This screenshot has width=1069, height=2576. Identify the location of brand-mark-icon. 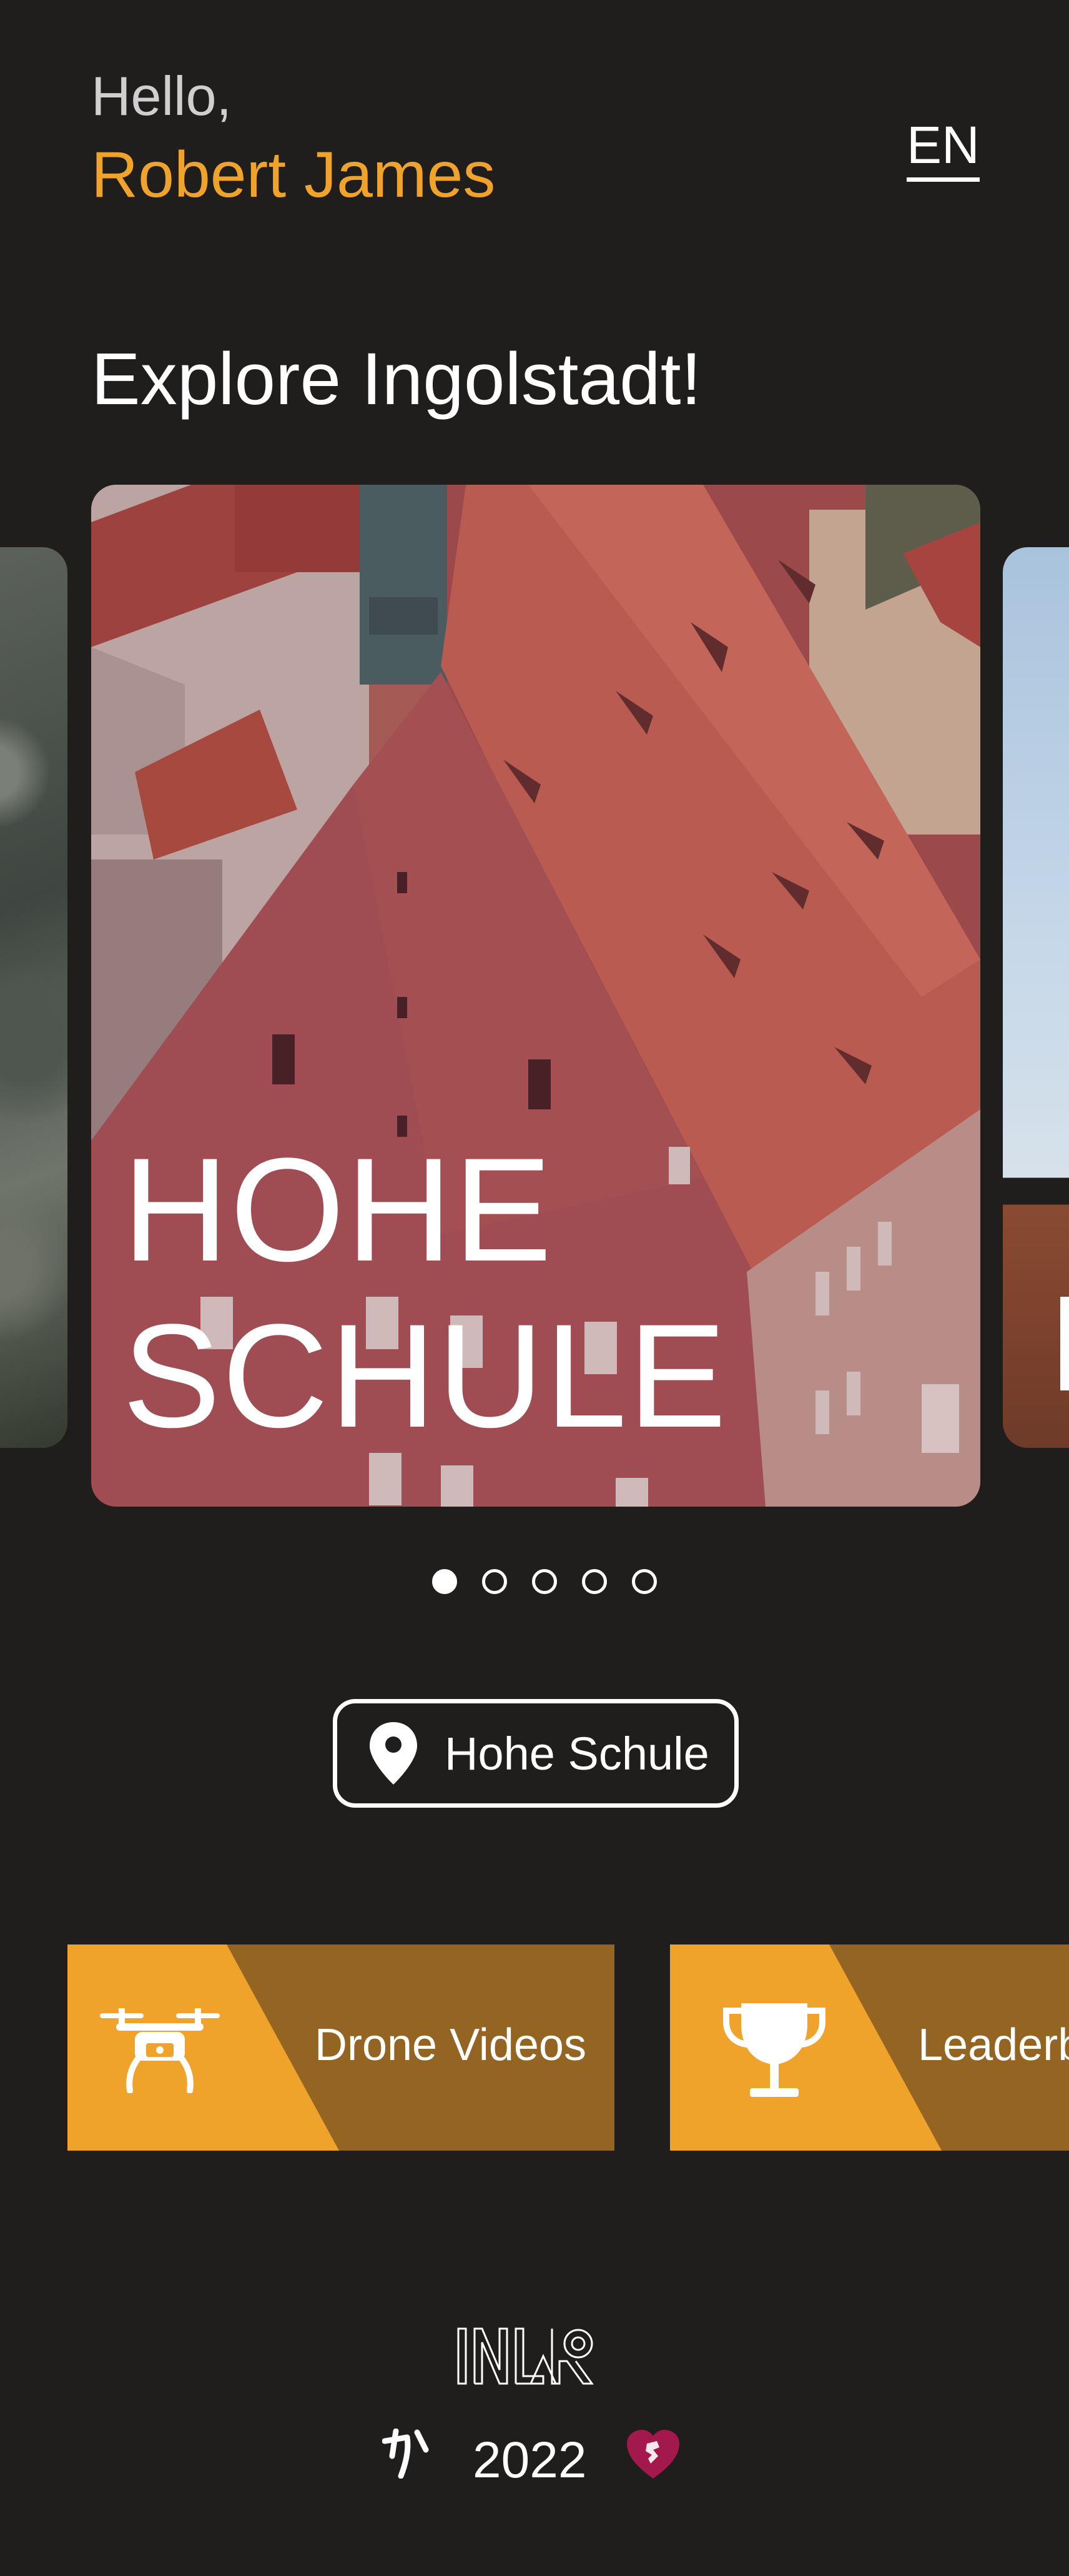
(405, 2454).